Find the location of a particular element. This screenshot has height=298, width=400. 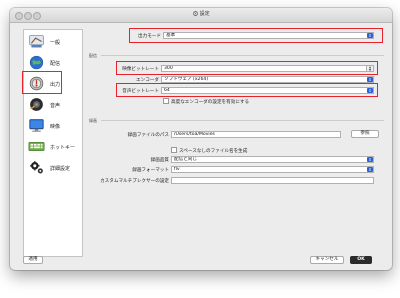

sidebar-item-label: 配信 is located at coordinates (55, 64).